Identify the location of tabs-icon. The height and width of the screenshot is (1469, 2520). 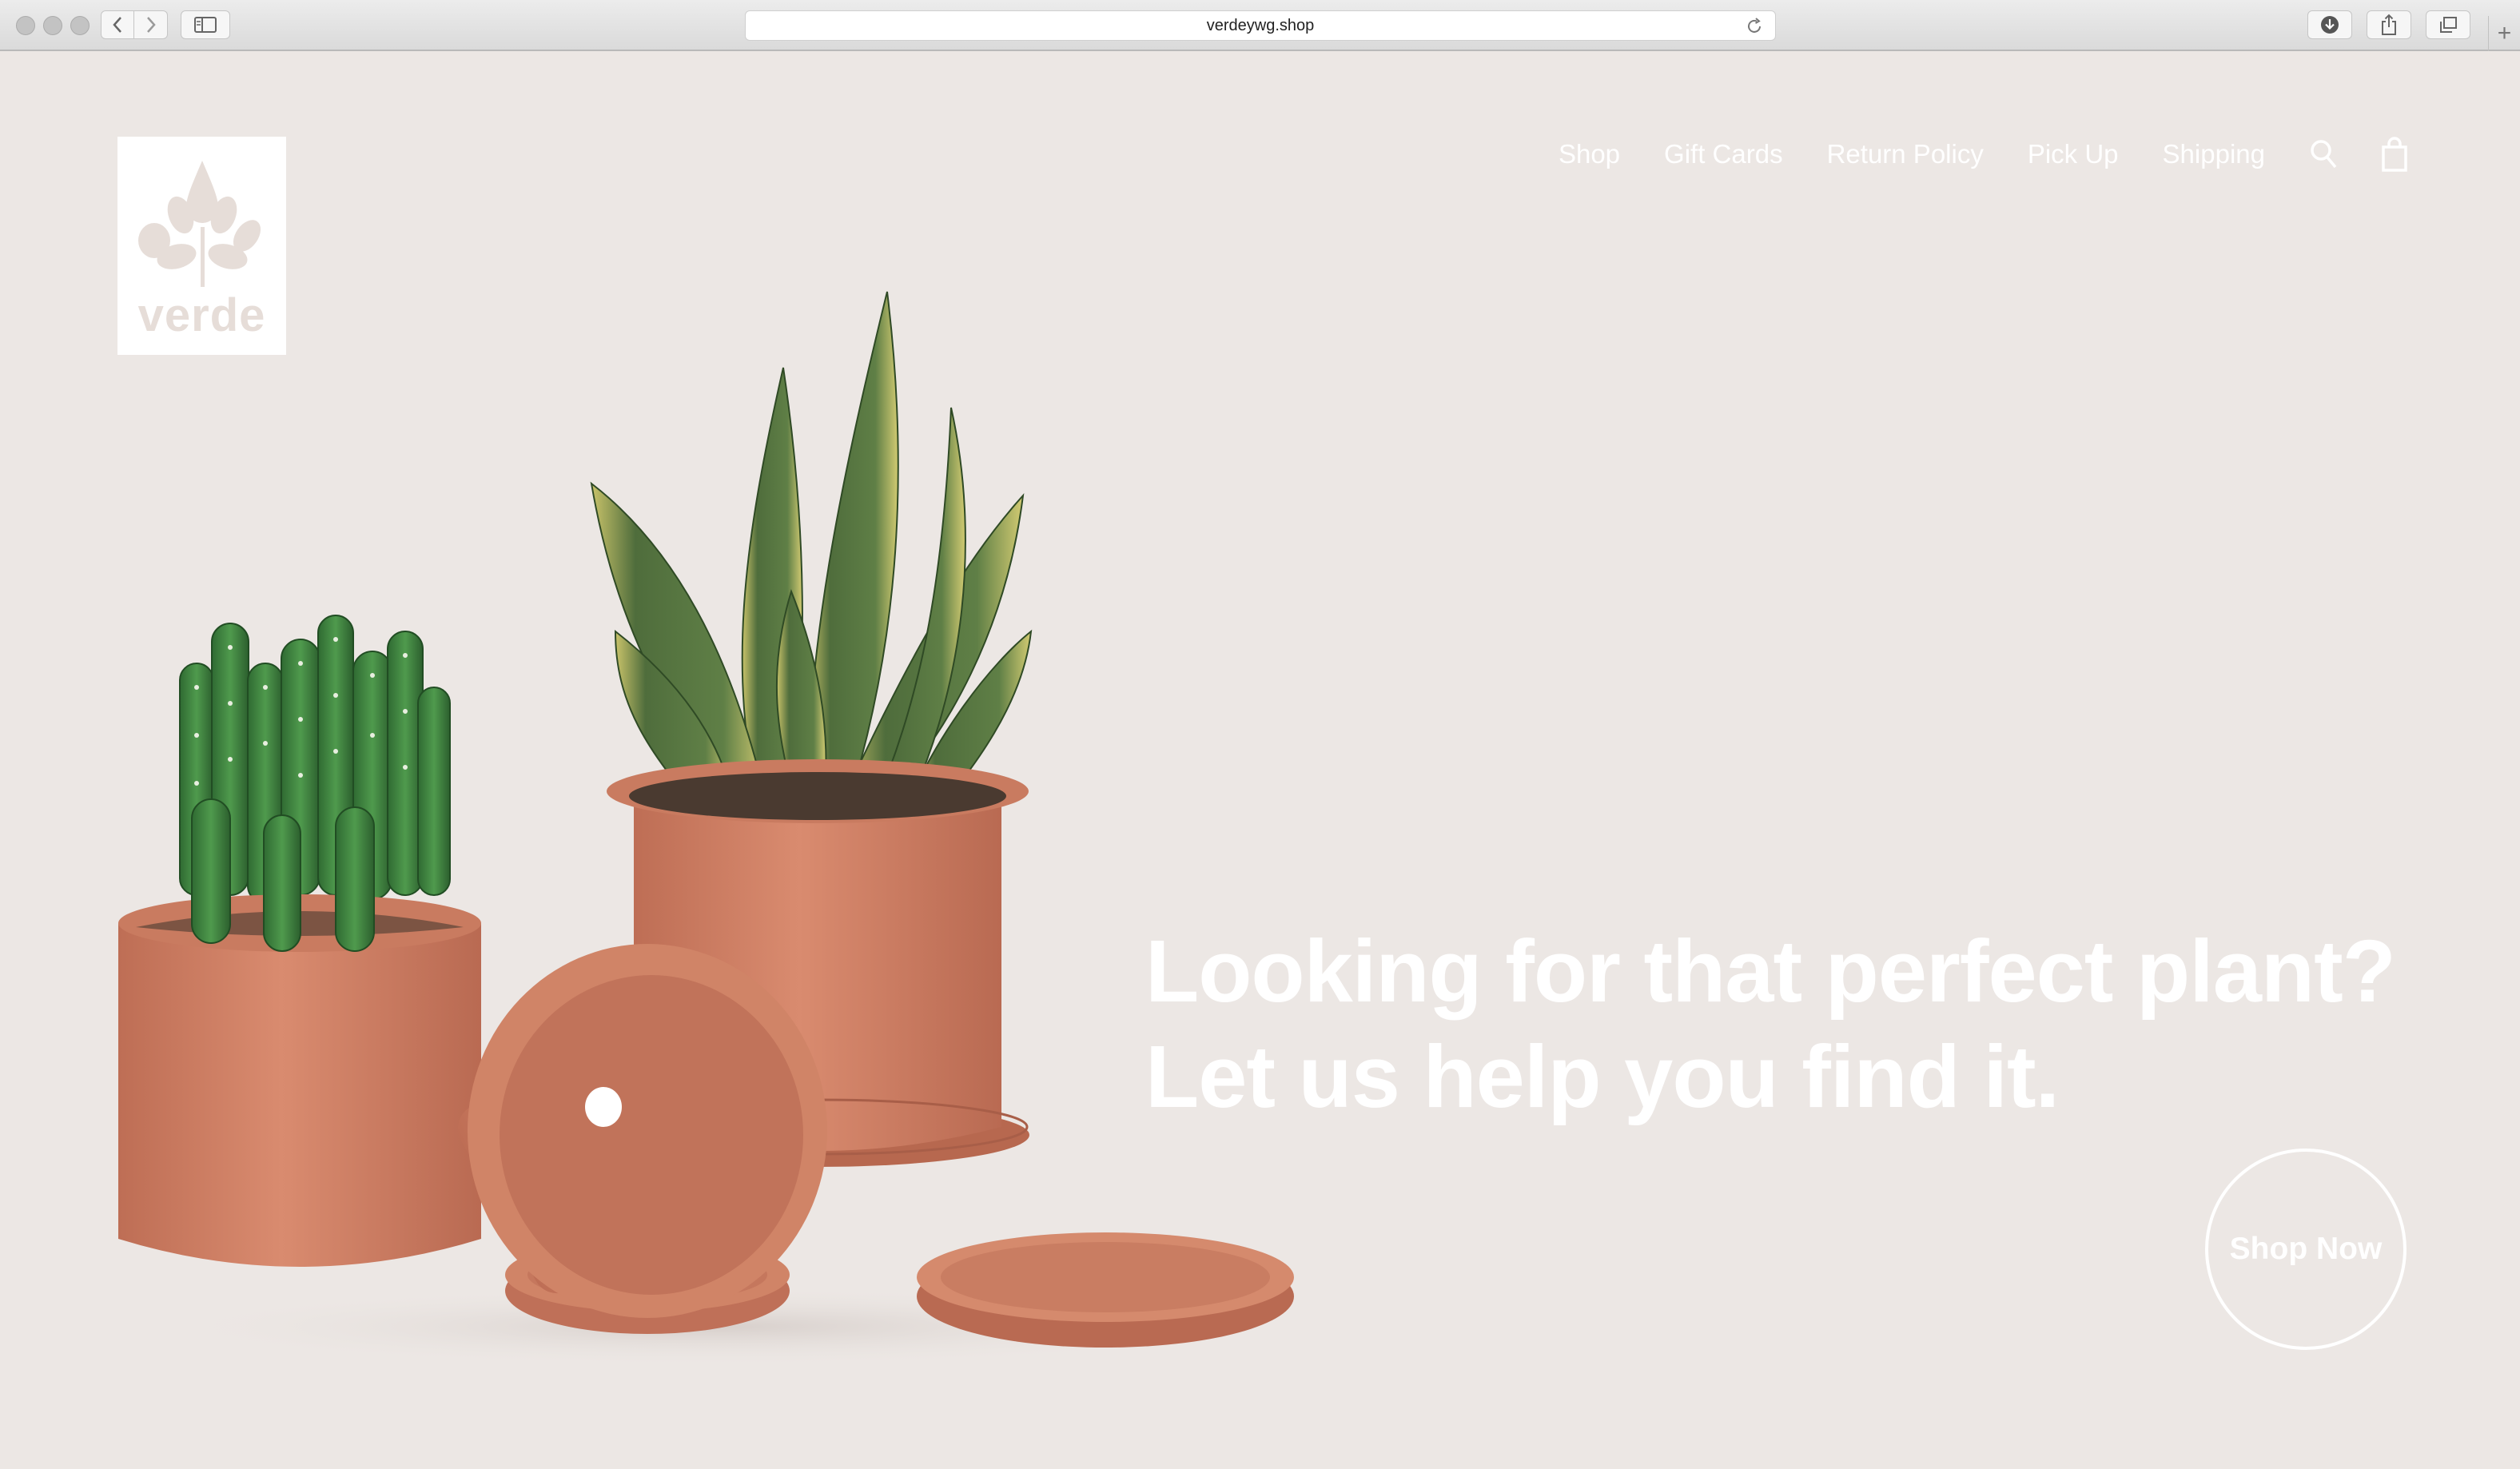
(2448, 25).